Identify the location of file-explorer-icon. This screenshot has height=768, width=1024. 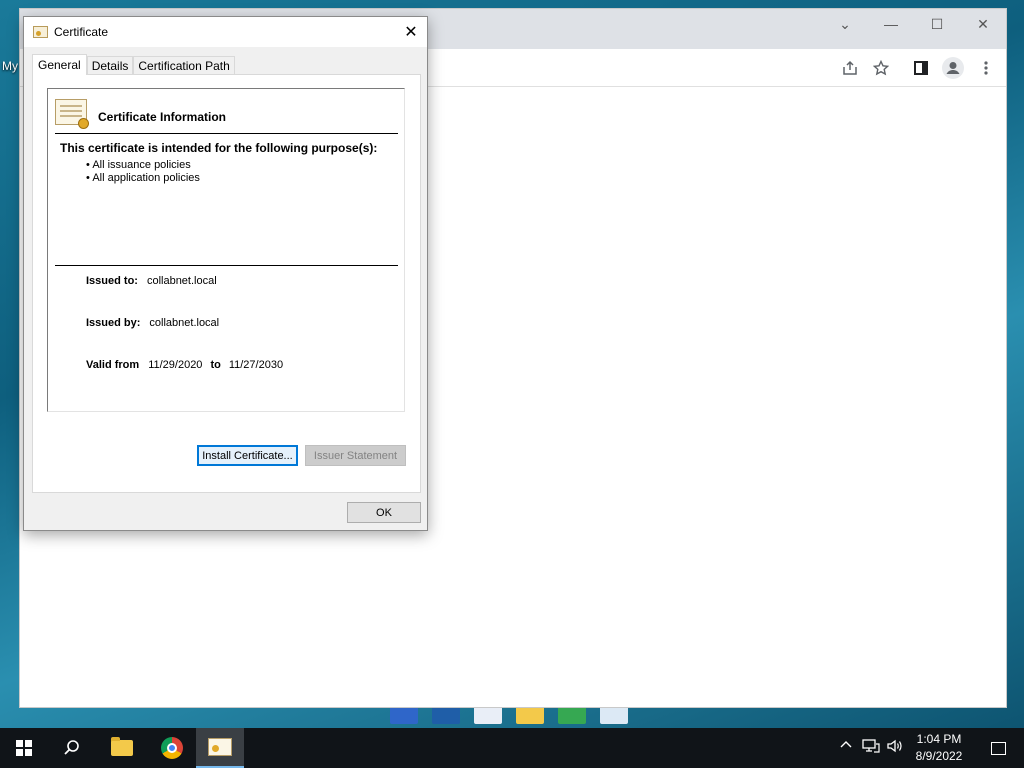
(122, 746).